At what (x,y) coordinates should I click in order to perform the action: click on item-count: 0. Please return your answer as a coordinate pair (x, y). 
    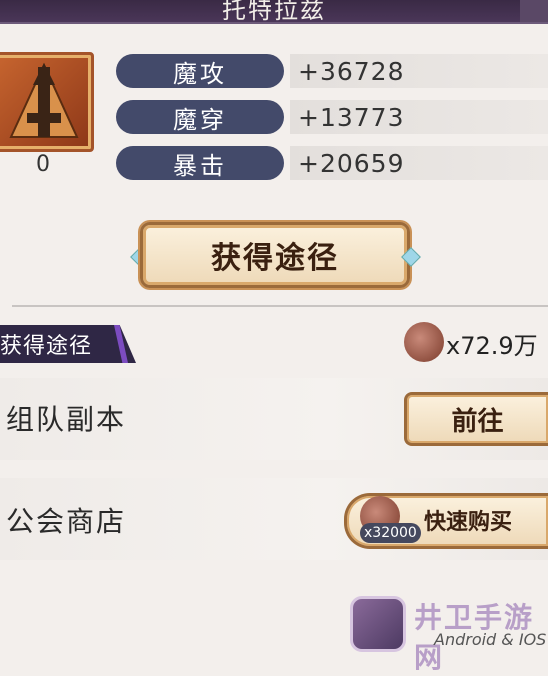
    Looking at the image, I should click on (43, 164).